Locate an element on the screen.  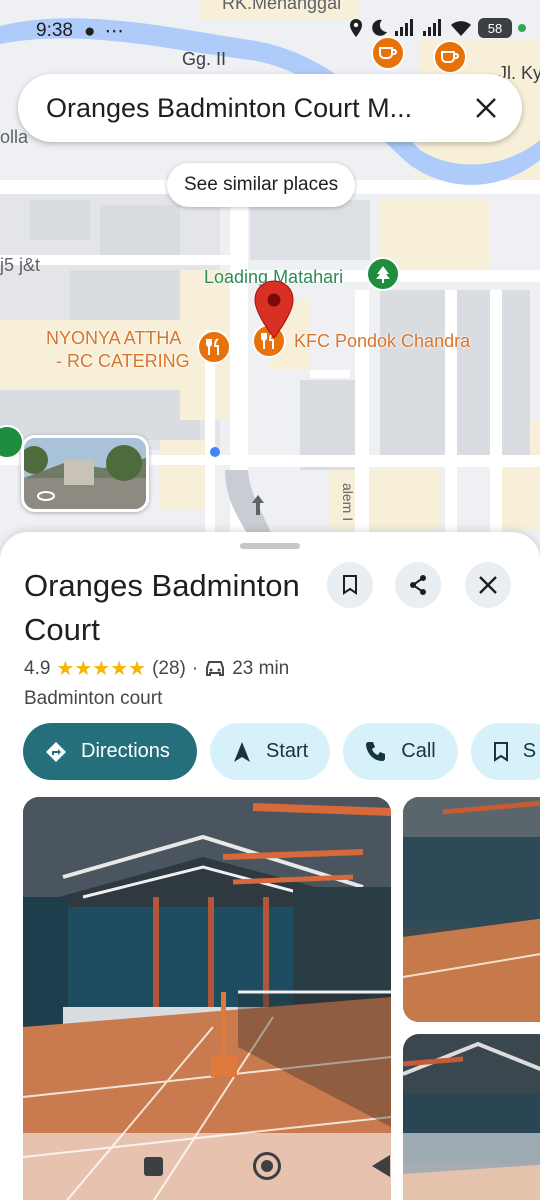
battery-icon: 58 is located at coordinates (495, 28).